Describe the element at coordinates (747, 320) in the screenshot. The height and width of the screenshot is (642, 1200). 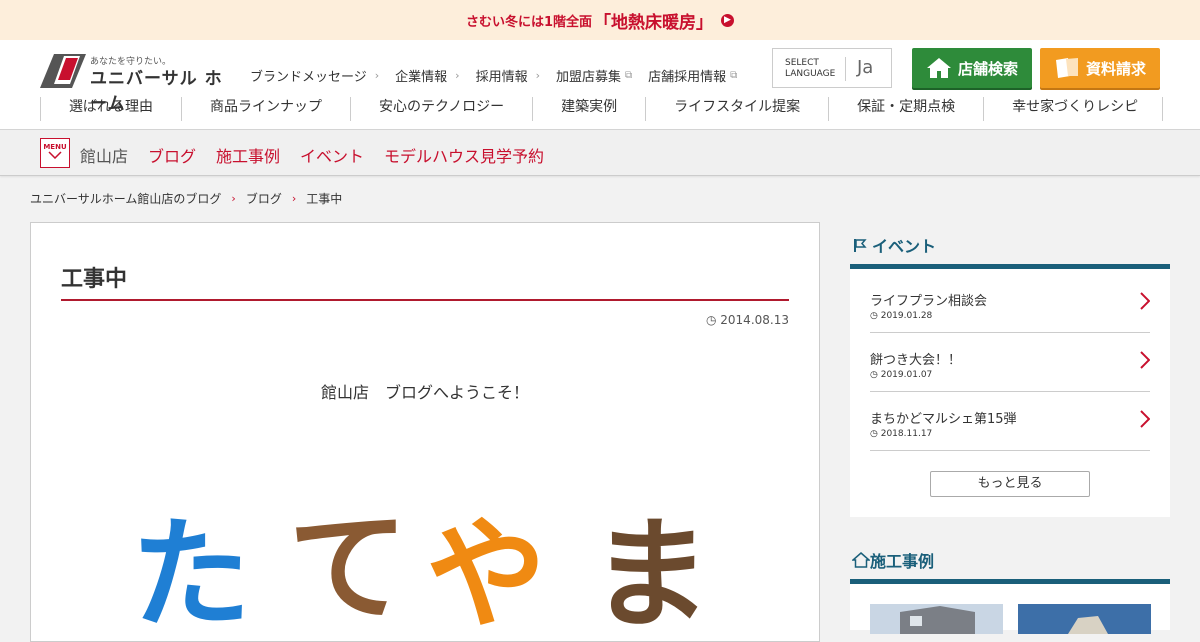
I see `article-date: ◷ 2014.08.13` at that location.